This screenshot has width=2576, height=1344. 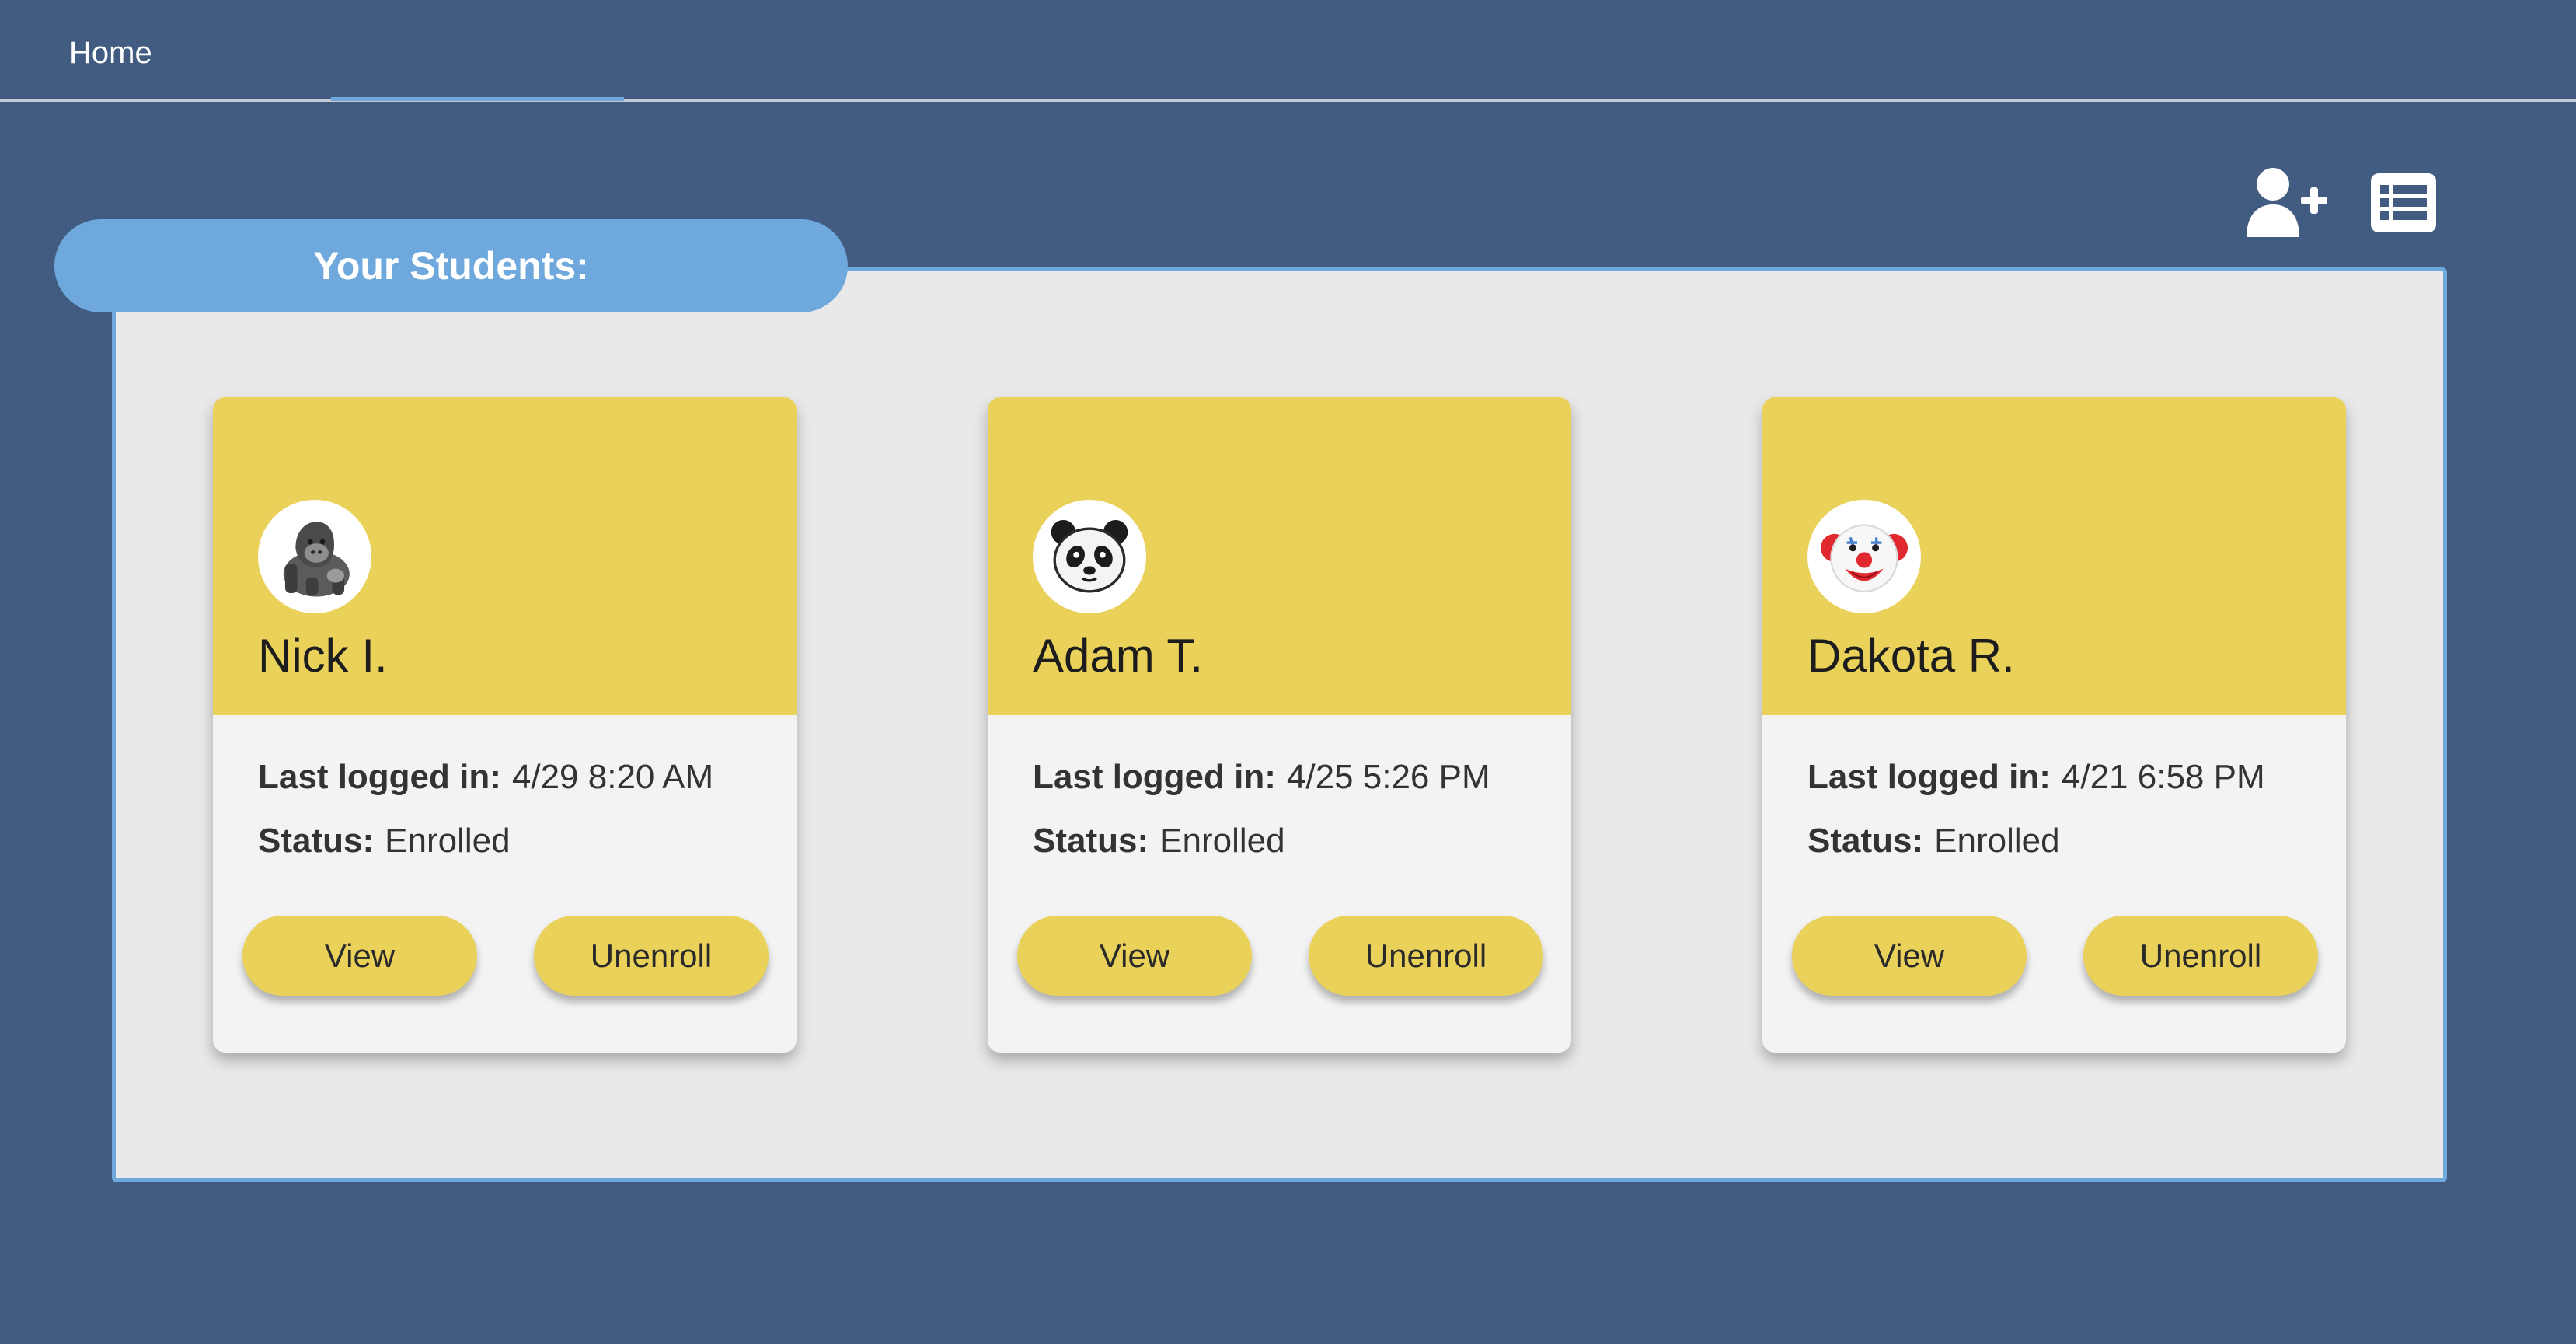 What do you see at coordinates (477, 99) in the screenshot?
I see `nav-active-indicator` at bounding box center [477, 99].